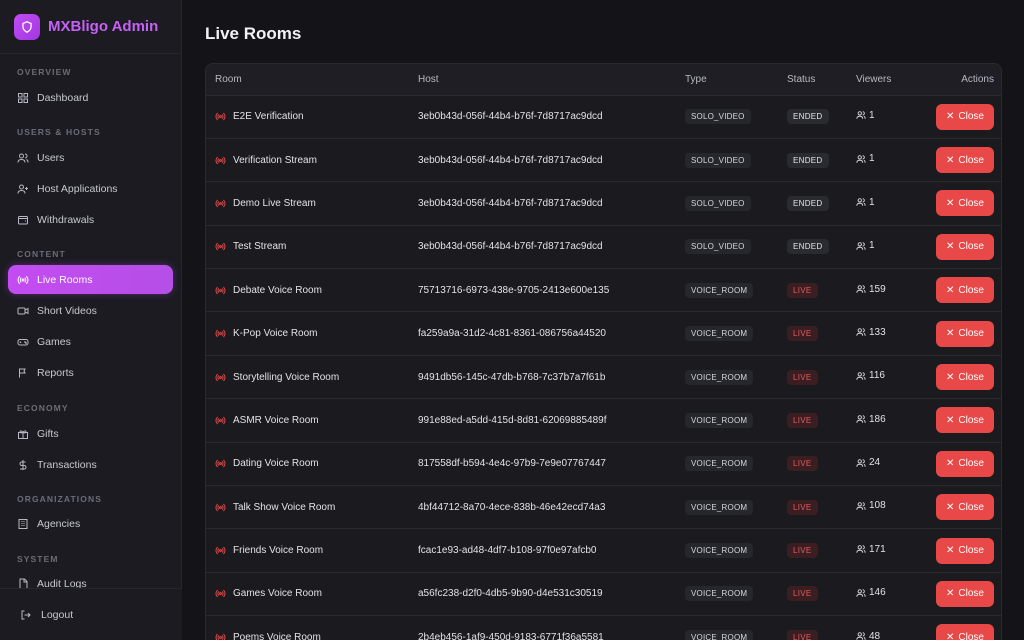 This screenshot has height=640, width=1024. I want to click on sidebar-item-reports: Reports, so click(90, 372).